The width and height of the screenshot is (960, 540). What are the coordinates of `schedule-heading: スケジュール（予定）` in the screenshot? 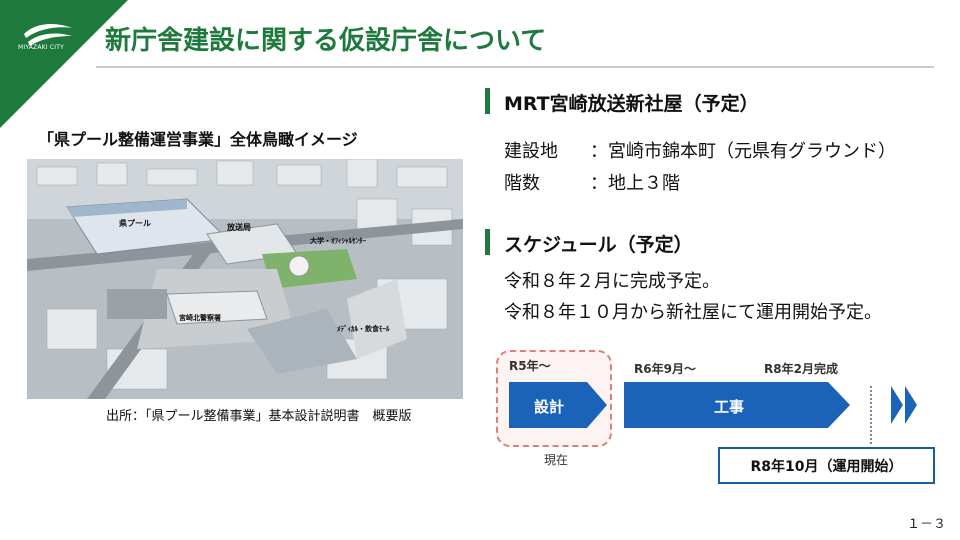 It's located at (598, 245).